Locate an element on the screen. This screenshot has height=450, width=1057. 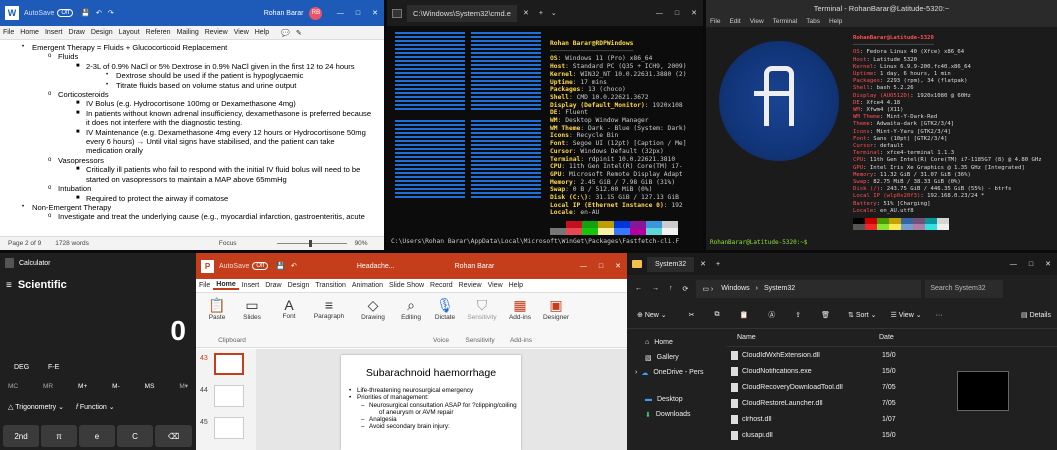
column-name: Name is located at coordinates (807, 337).